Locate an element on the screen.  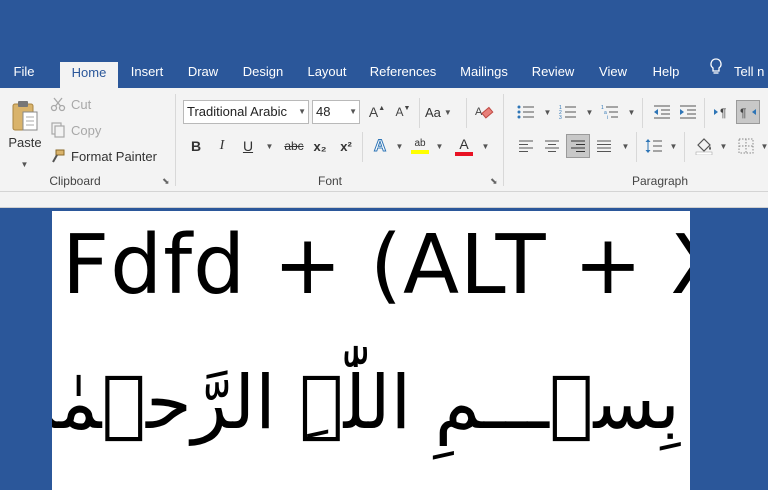
right-to-left-button: ¶ is located at coordinates (748, 112).